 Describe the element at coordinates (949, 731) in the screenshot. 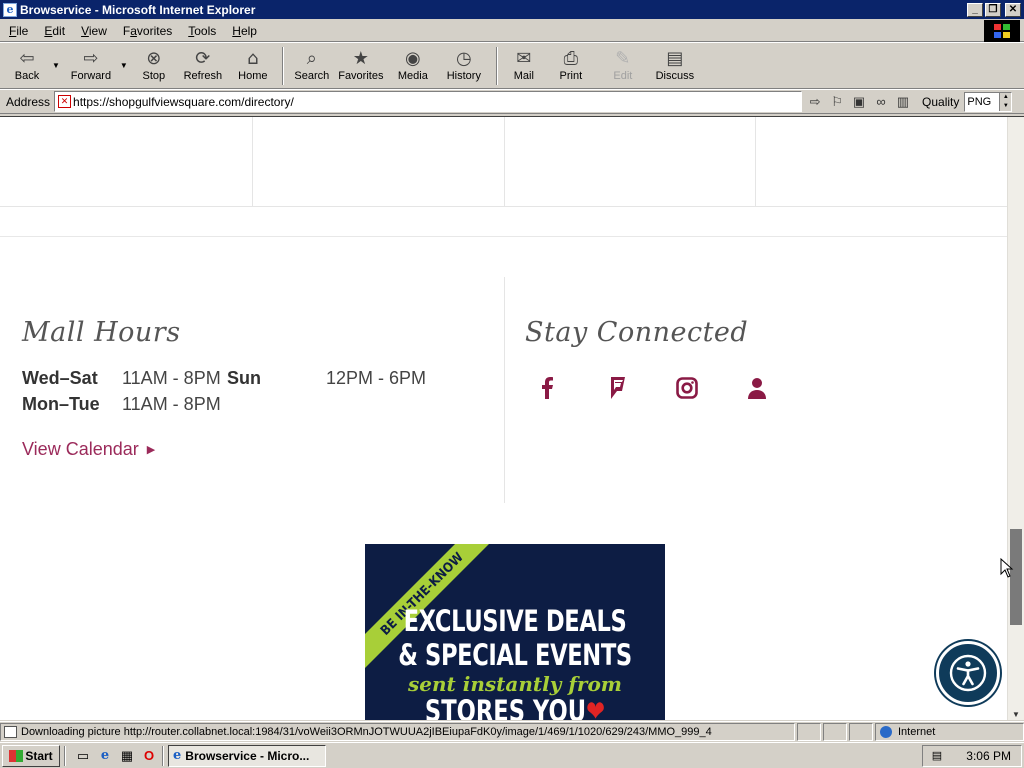

I see `security-zone: Internet` at that location.